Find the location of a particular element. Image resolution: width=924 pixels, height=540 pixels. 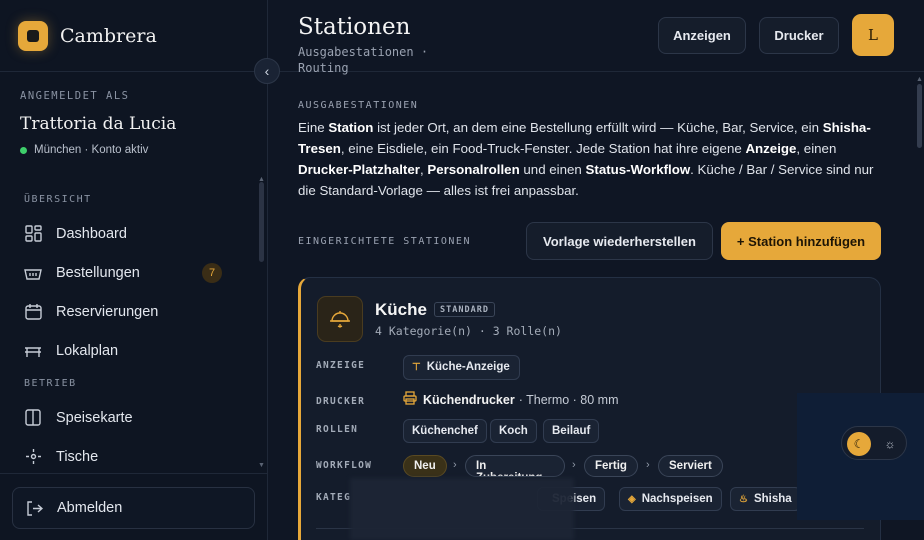

sidebar-item-orders: Bestellungen 7 is located at coordinates (129, 272).